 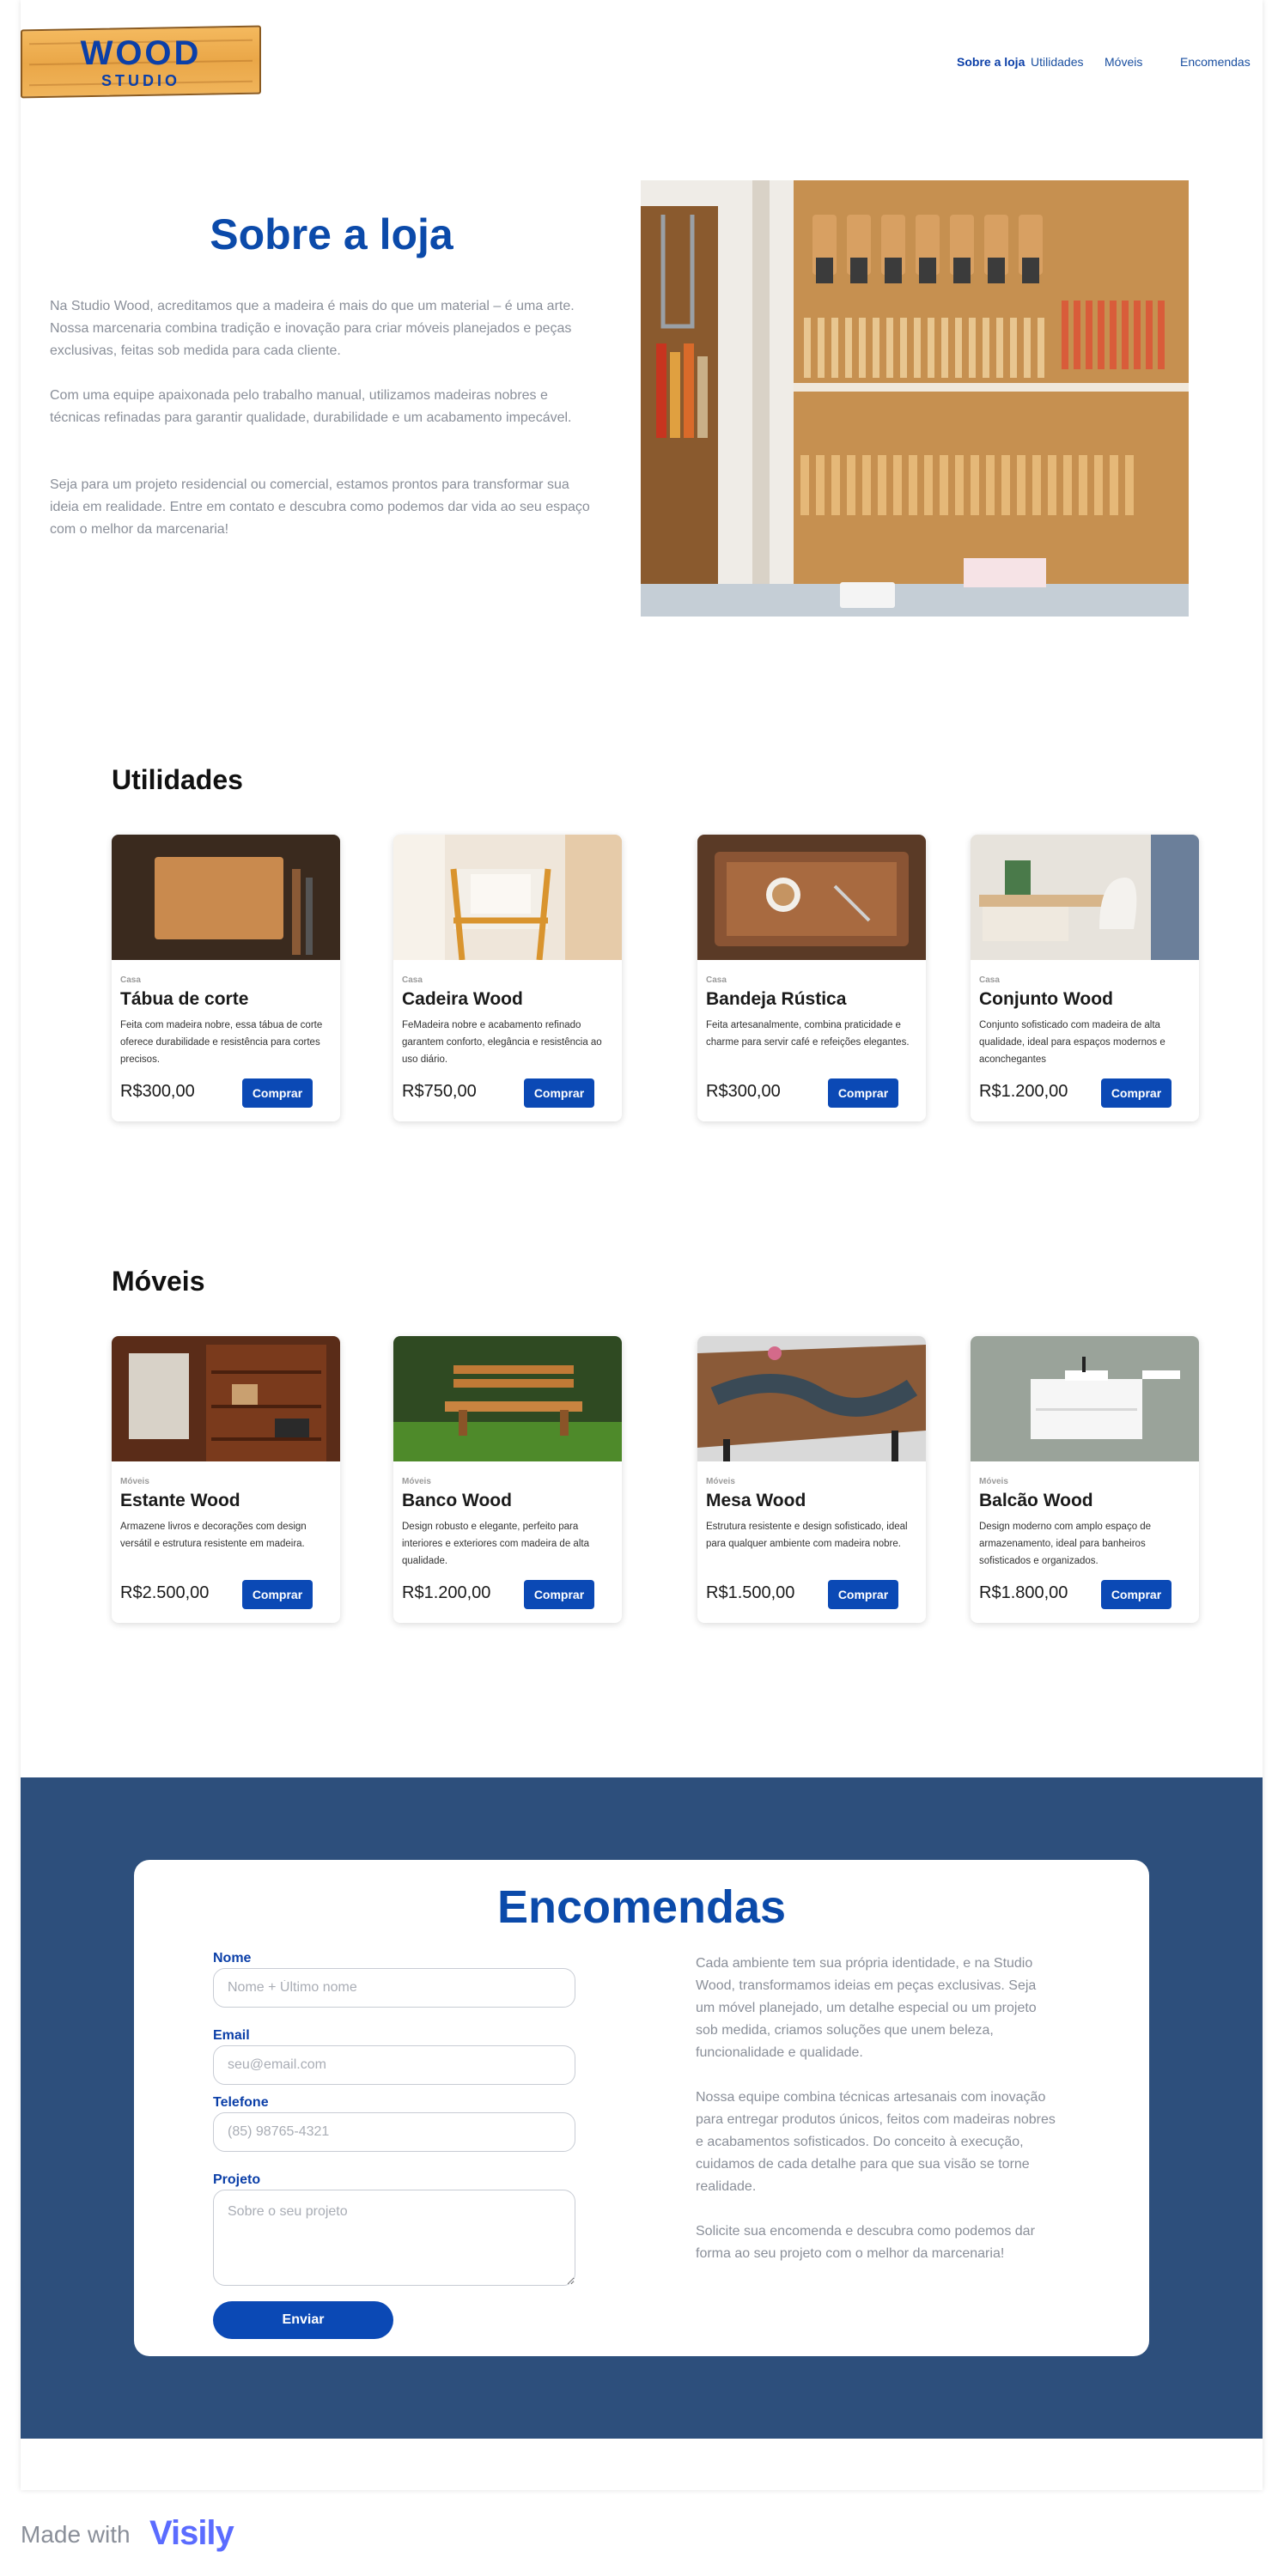 What do you see at coordinates (1023, 1592) in the screenshot?
I see `product-price: R$1.800,00` at bounding box center [1023, 1592].